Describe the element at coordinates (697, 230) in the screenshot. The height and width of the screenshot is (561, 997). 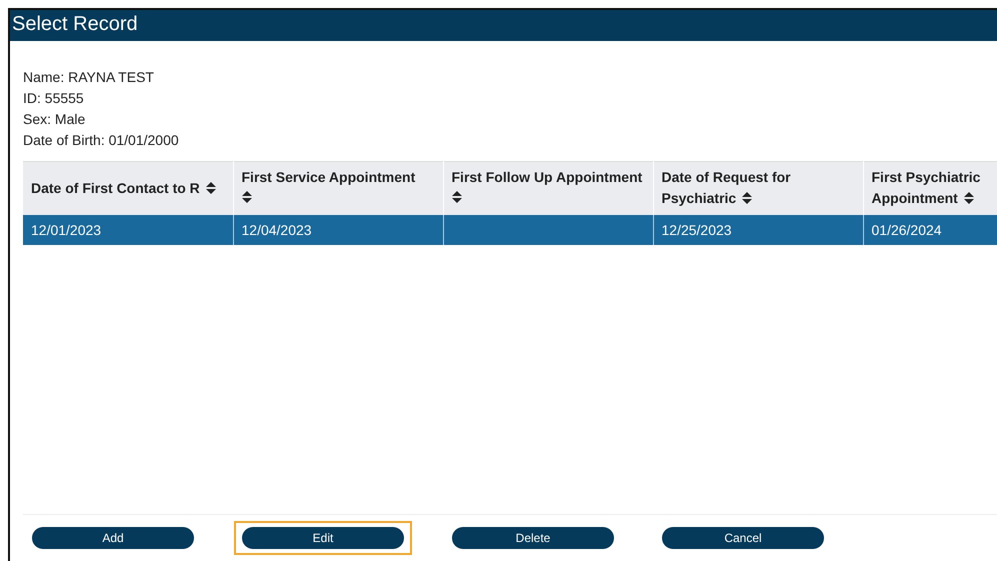
I see `table-cell: 12/25/2023` at that location.